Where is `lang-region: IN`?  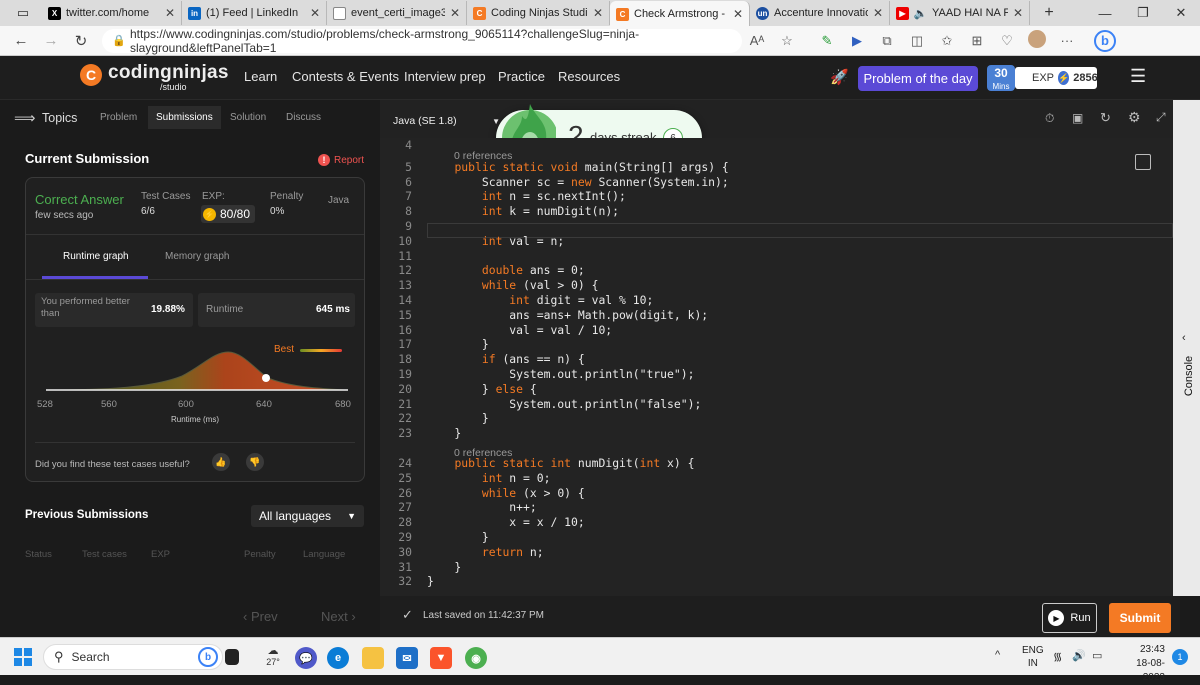
lang-region: IN is located at coordinates (1032, 663).